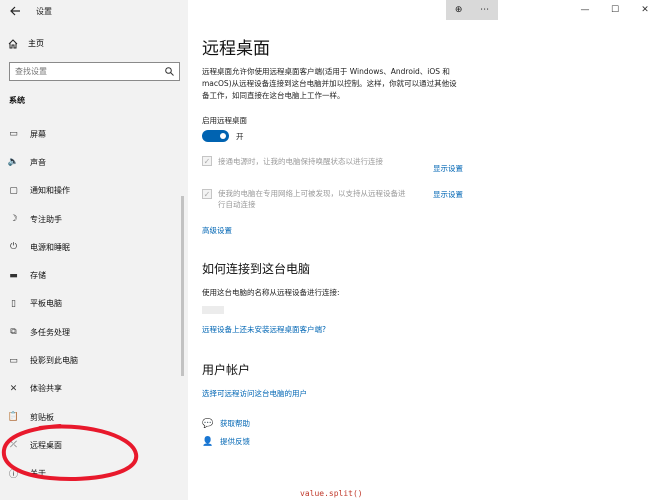 The image size is (660, 500). Describe the element at coordinates (38, 276) in the screenshot. I see `sidebar-item-label: 存储` at that location.